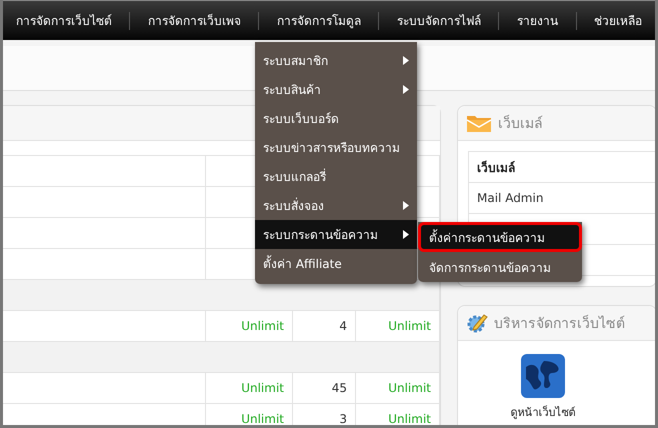 Image resolution: width=658 pixels, height=428 pixels. I want to click on nav-menu-item: การจัดการเว็บเพจ, so click(194, 20).